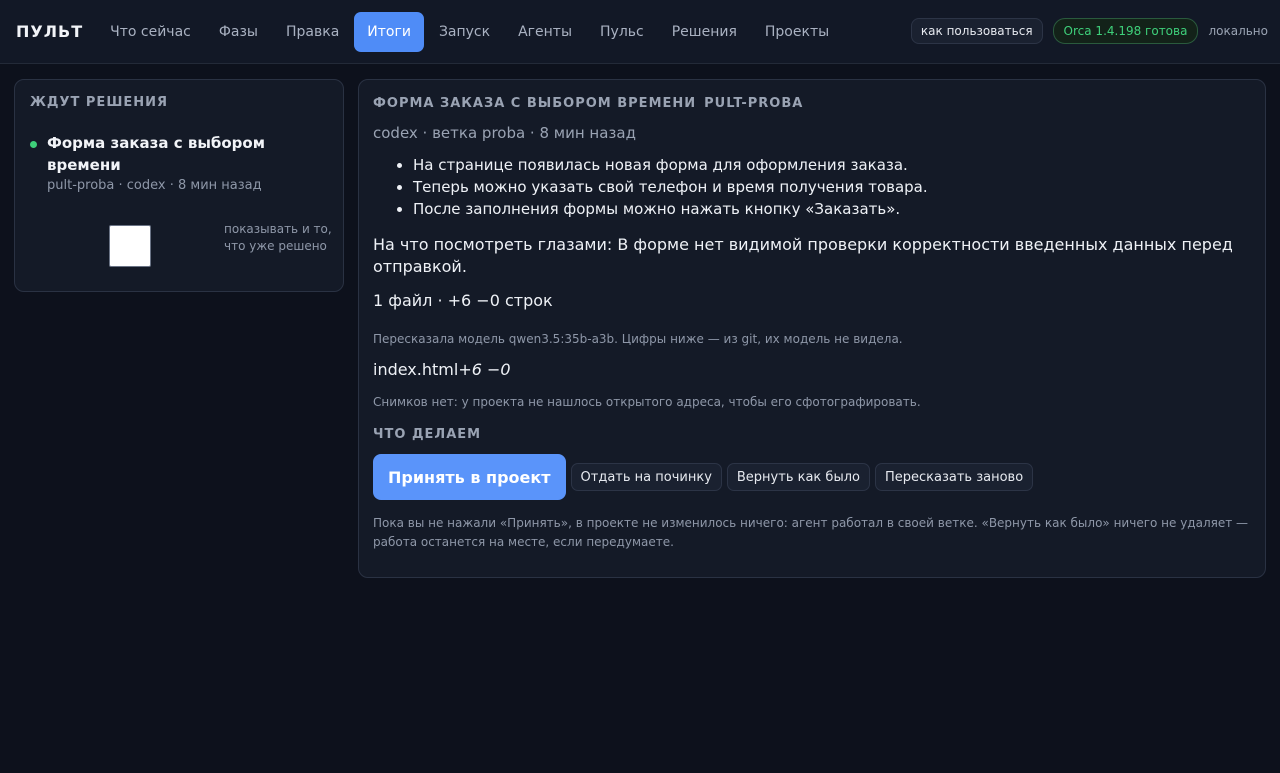 The image size is (1280, 773). Describe the element at coordinates (99, 102) in the screenshot. I see `pending-section-title: ЖДУТ РЕШЕНИЯ` at that location.